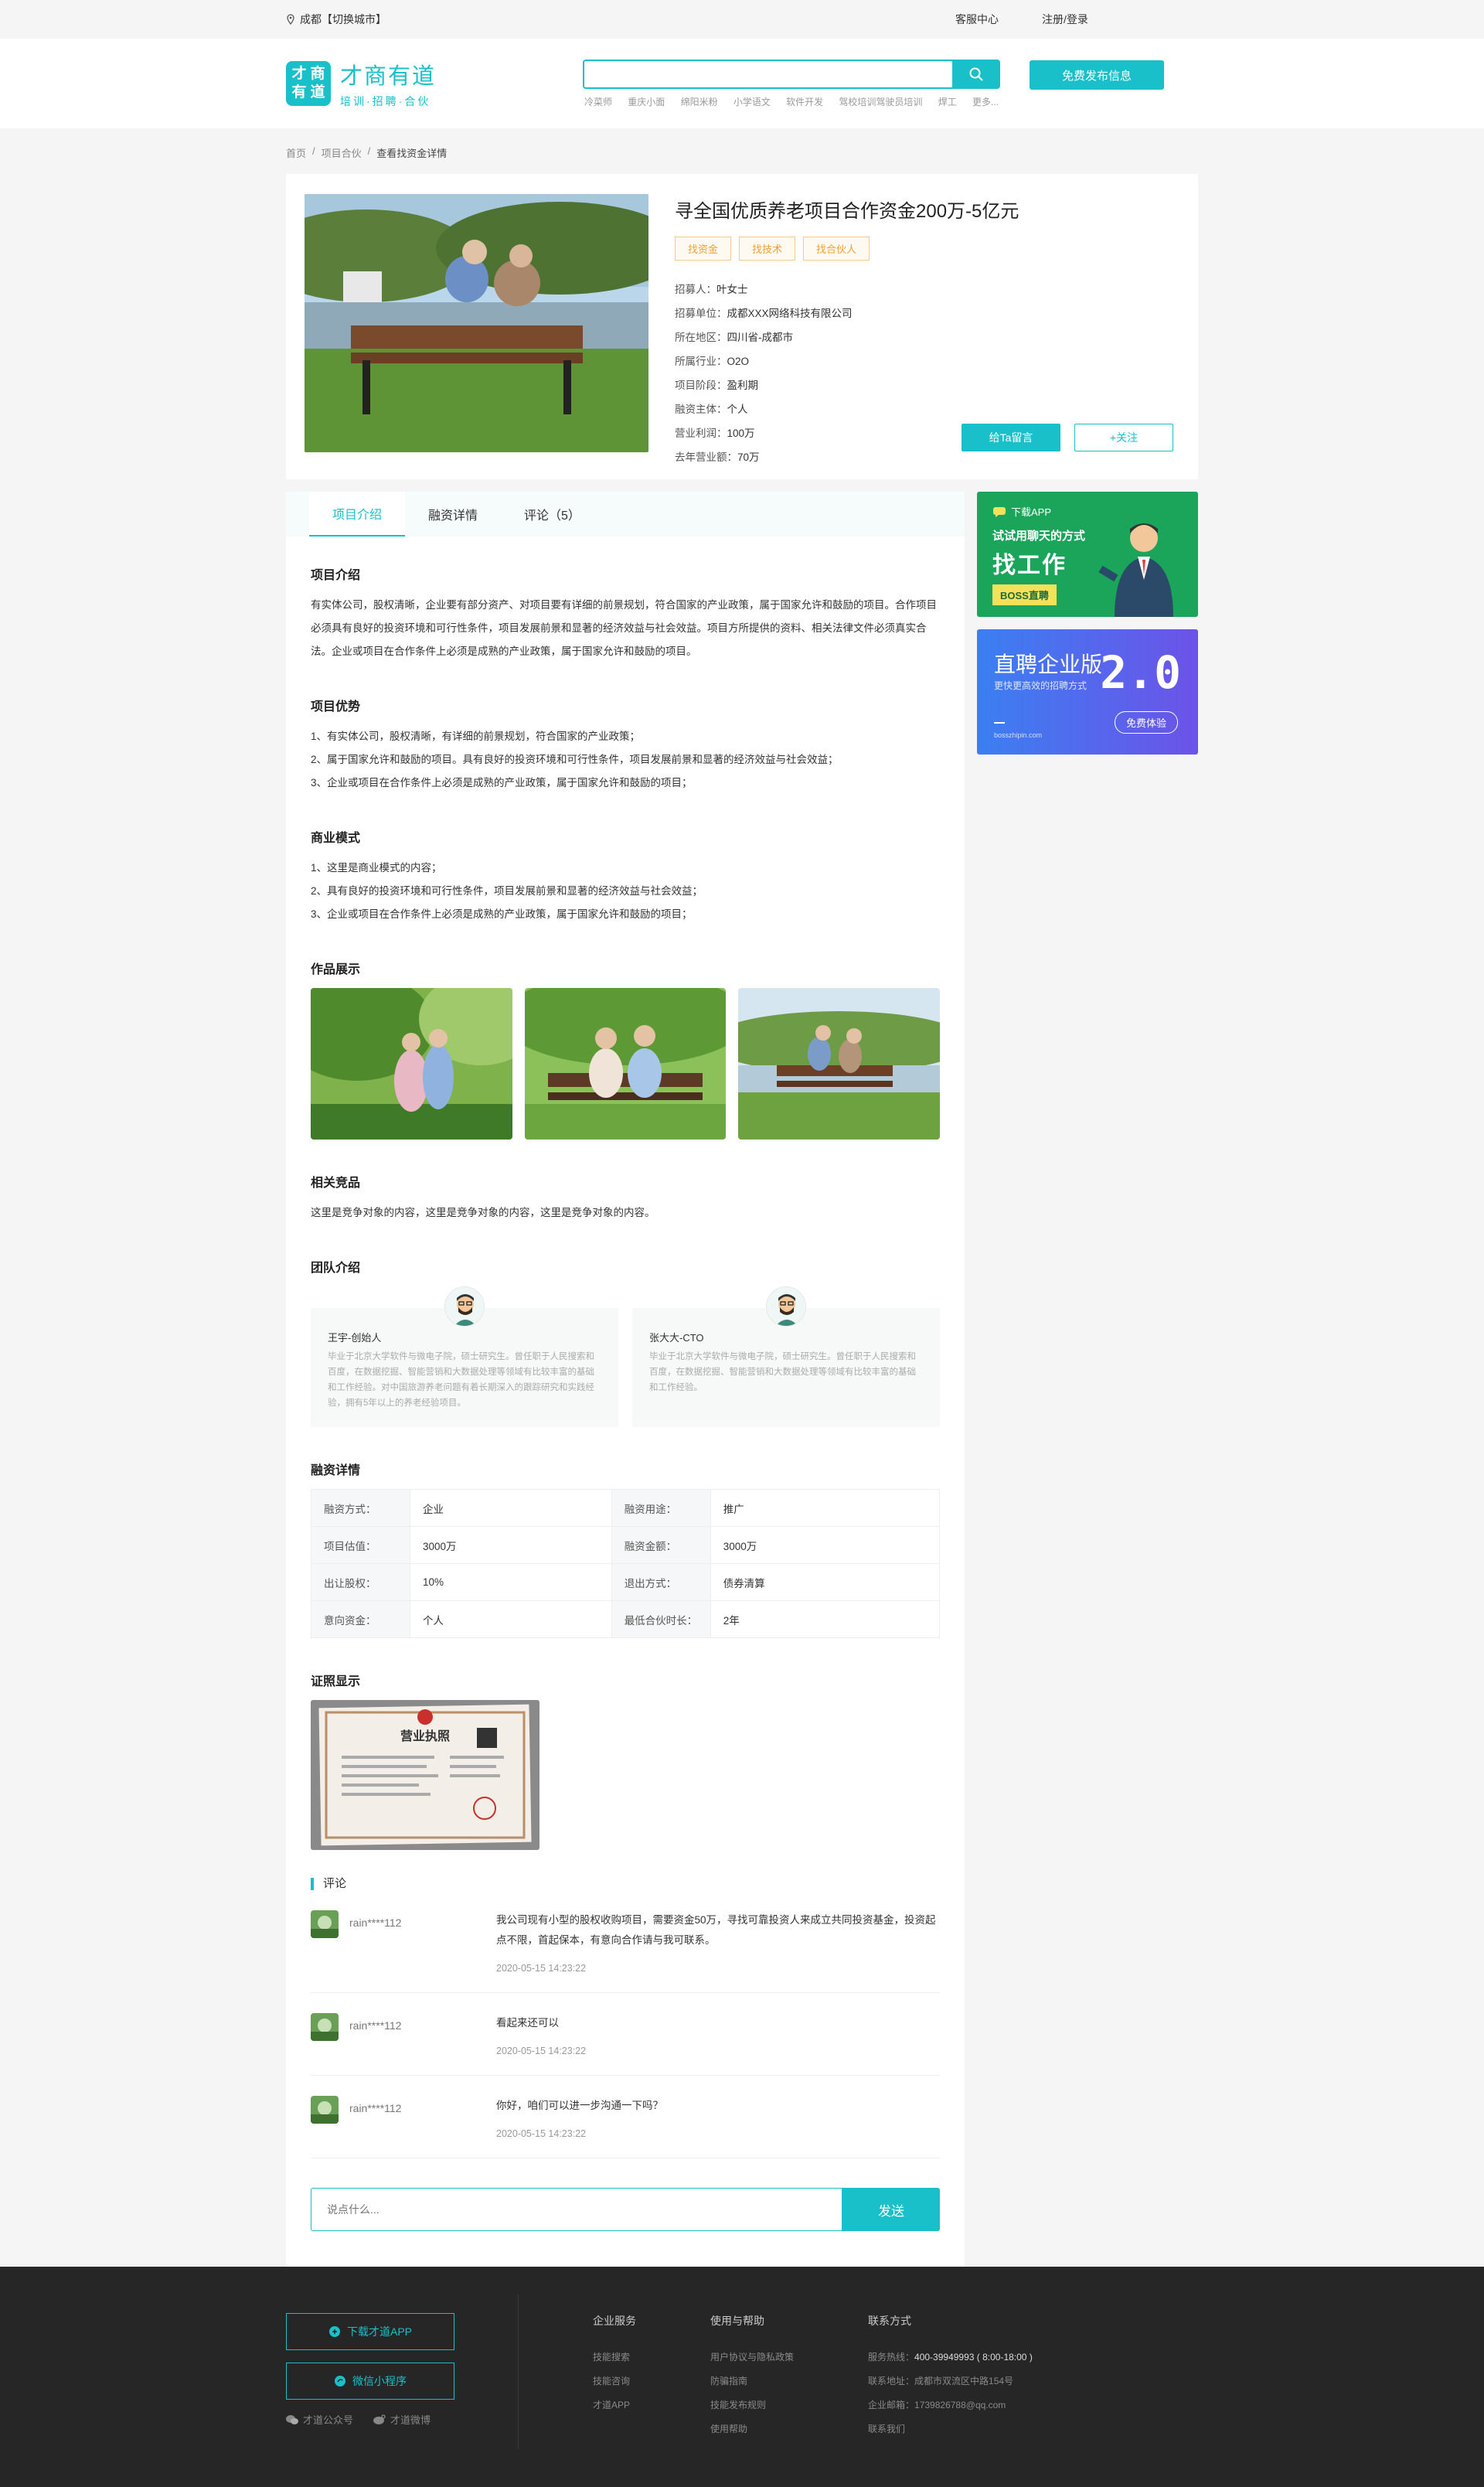 The height and width of the screenshot is (2487, 1484). What do you see at coordinates (343, 19) in the screenshot?
I see `city-label: 成都【切换城市】` at bounding box center [343, 19].